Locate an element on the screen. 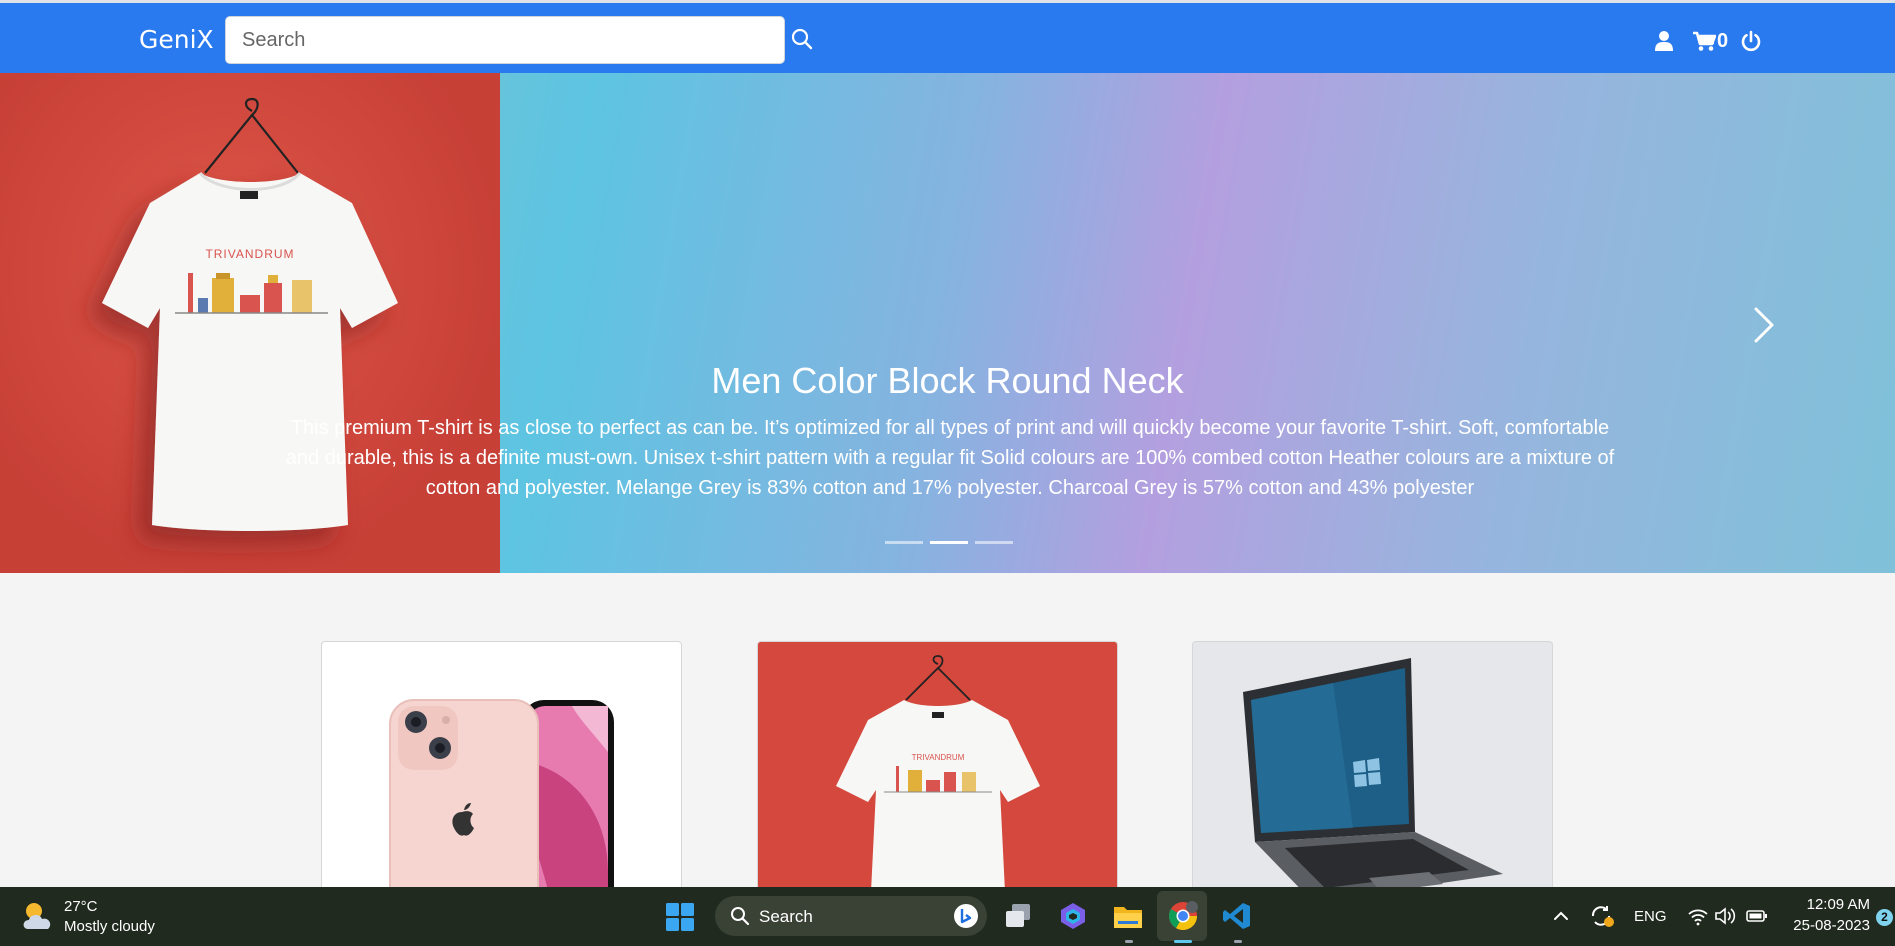 The image size is (1895, 946). volume-button is located at coordinates (1726, 918).